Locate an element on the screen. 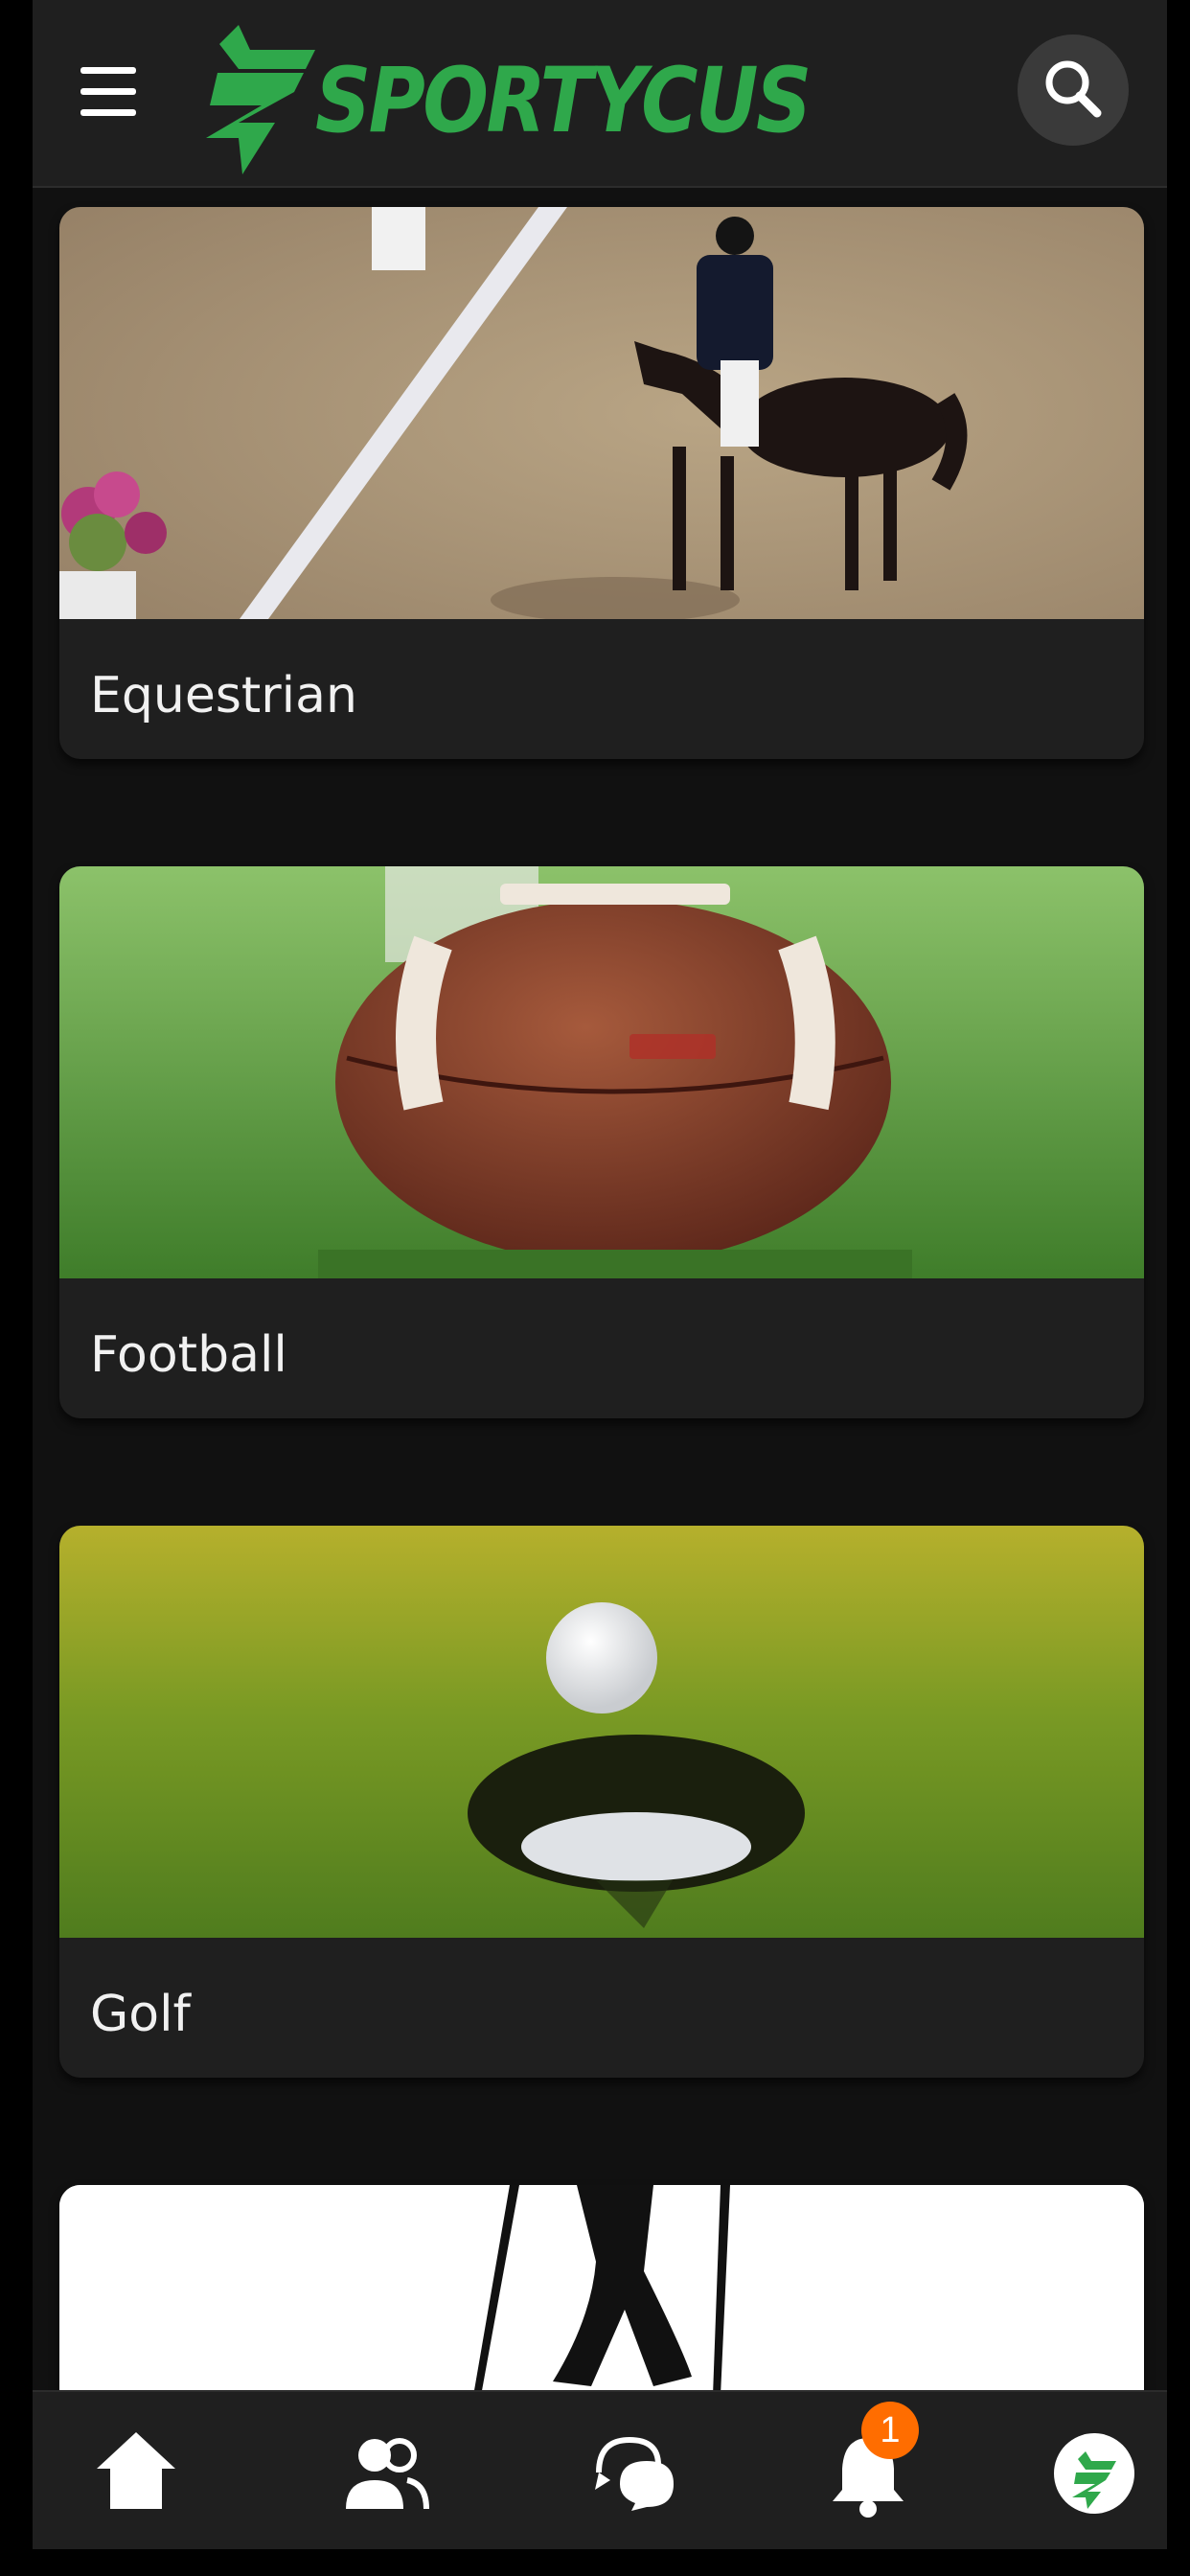 The height and width of the screenshot is (2576, 1190). app-name: SPORTYCUS is located at coordinates (563, 101).